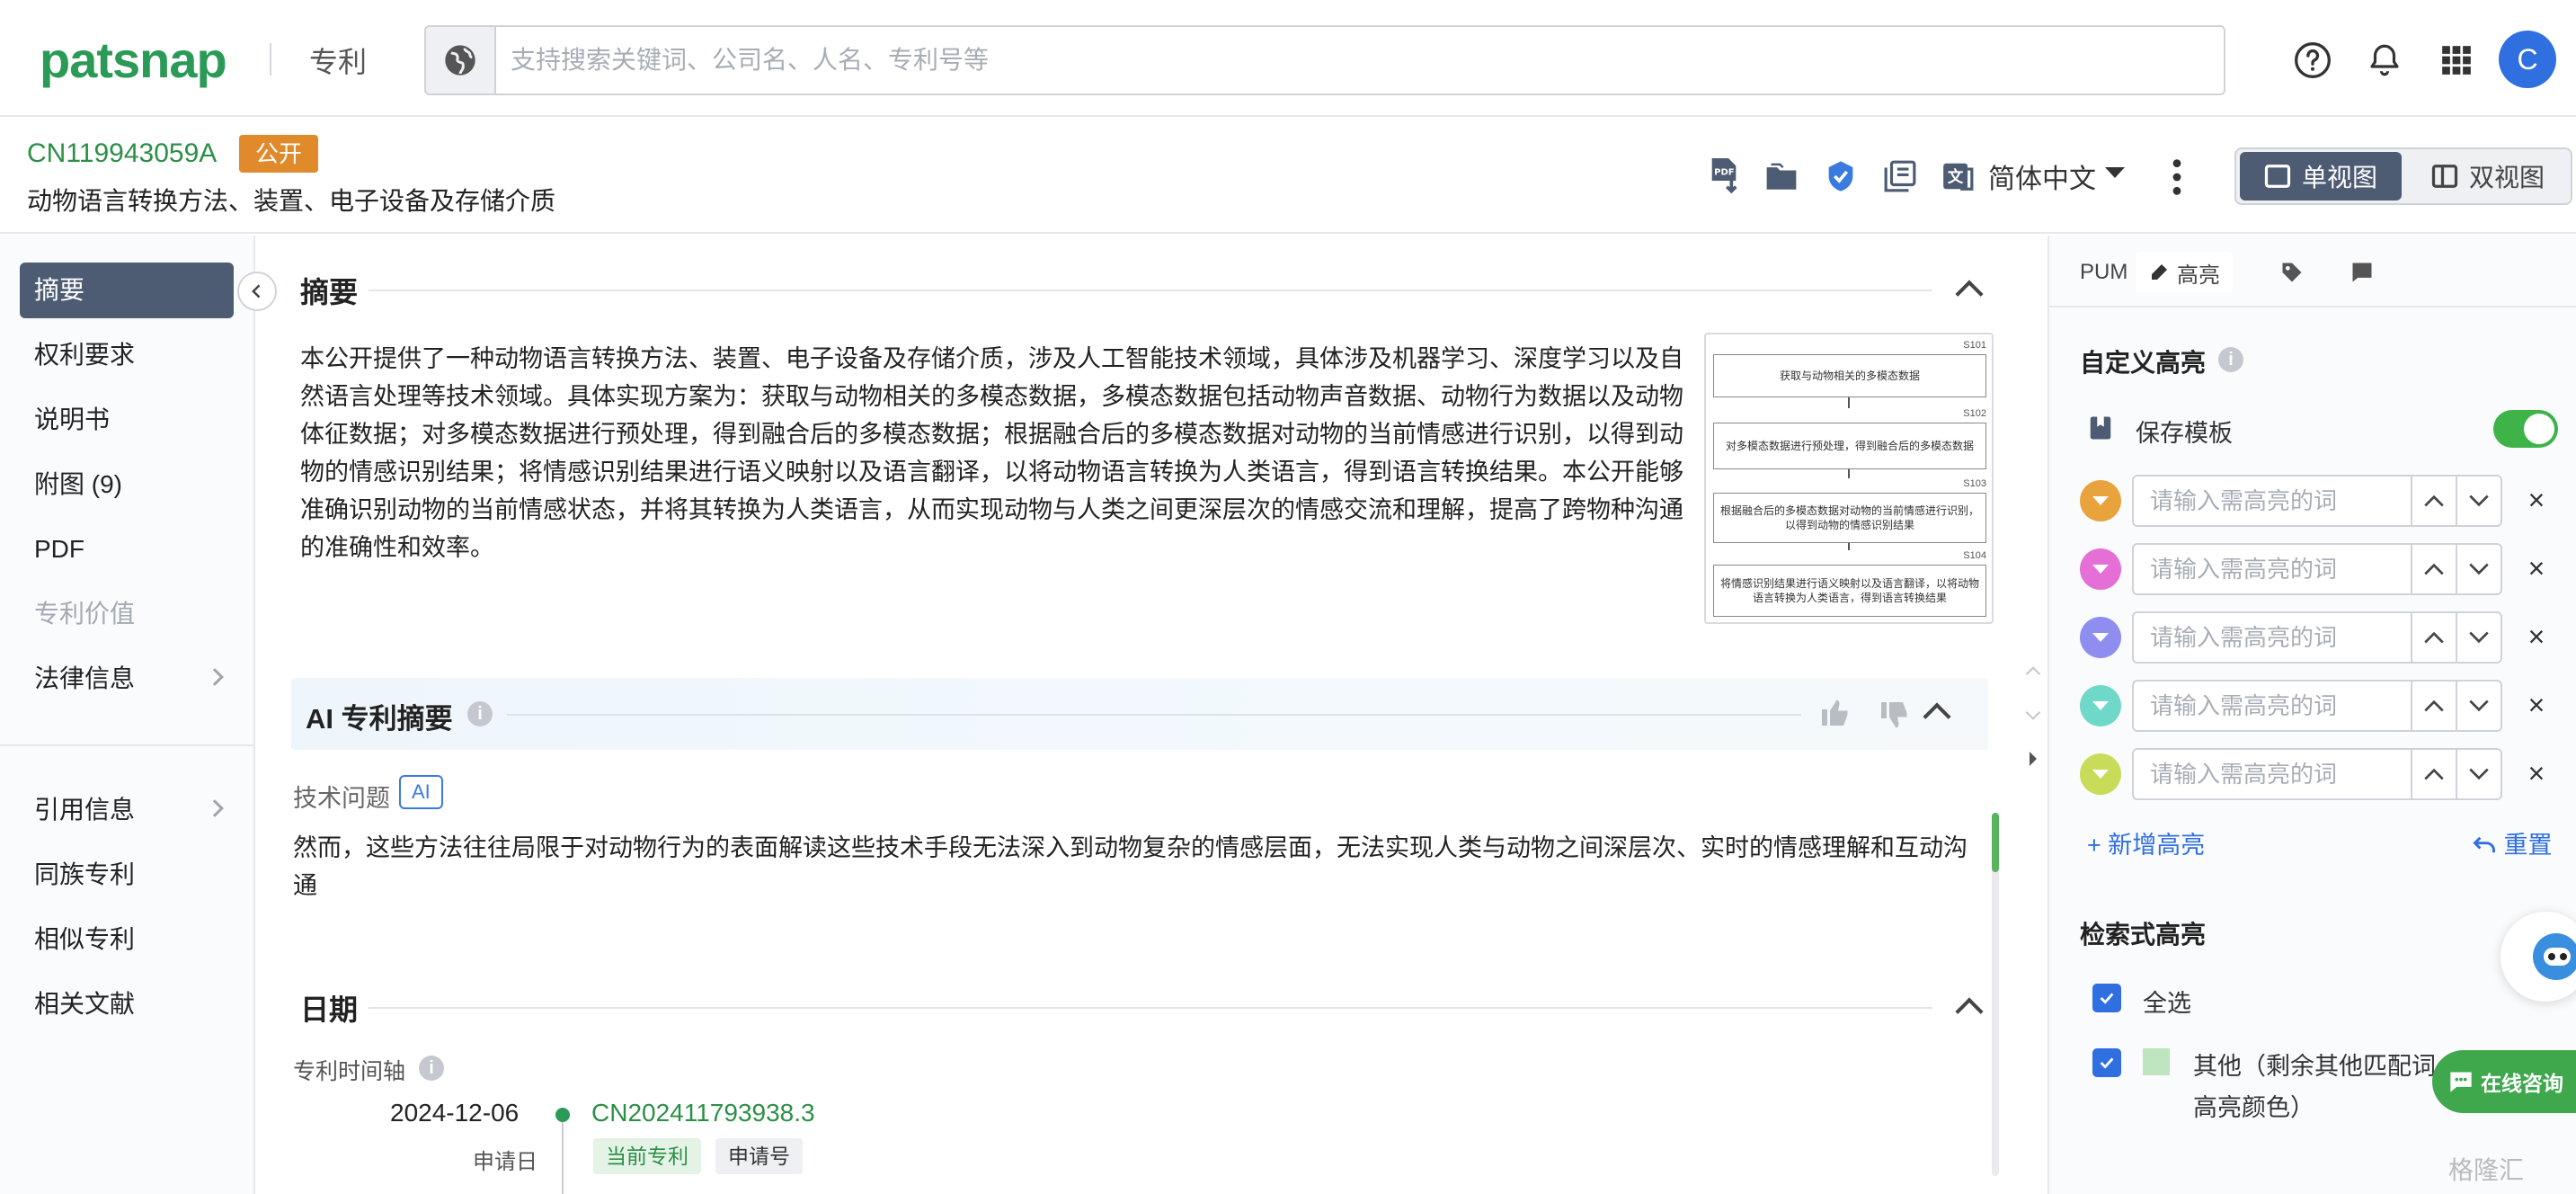 This screenshot has height=1194, width=2576. Describe the element at coordinates (2461, 1082) in the screenshot. I see `chat-icon` at that location.